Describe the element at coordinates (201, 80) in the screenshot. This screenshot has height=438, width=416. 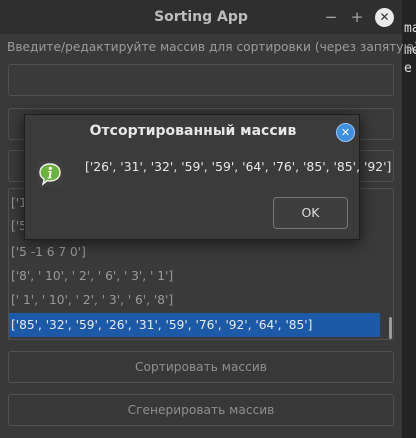
I see `array-input-field` at that location.